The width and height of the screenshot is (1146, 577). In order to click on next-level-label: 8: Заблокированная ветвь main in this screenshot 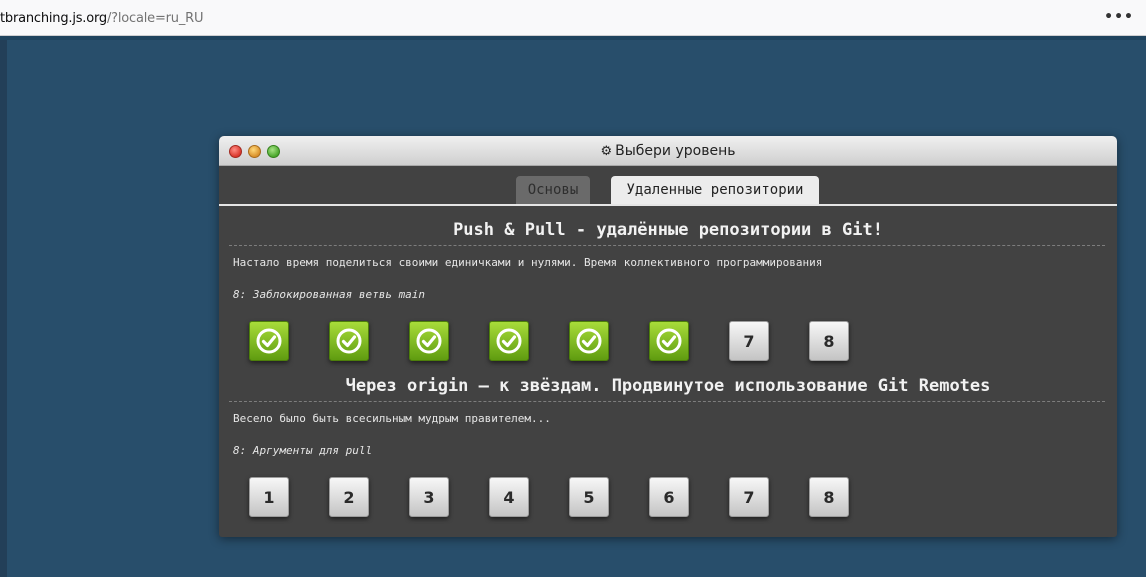, I will do `click(329, 294)`.